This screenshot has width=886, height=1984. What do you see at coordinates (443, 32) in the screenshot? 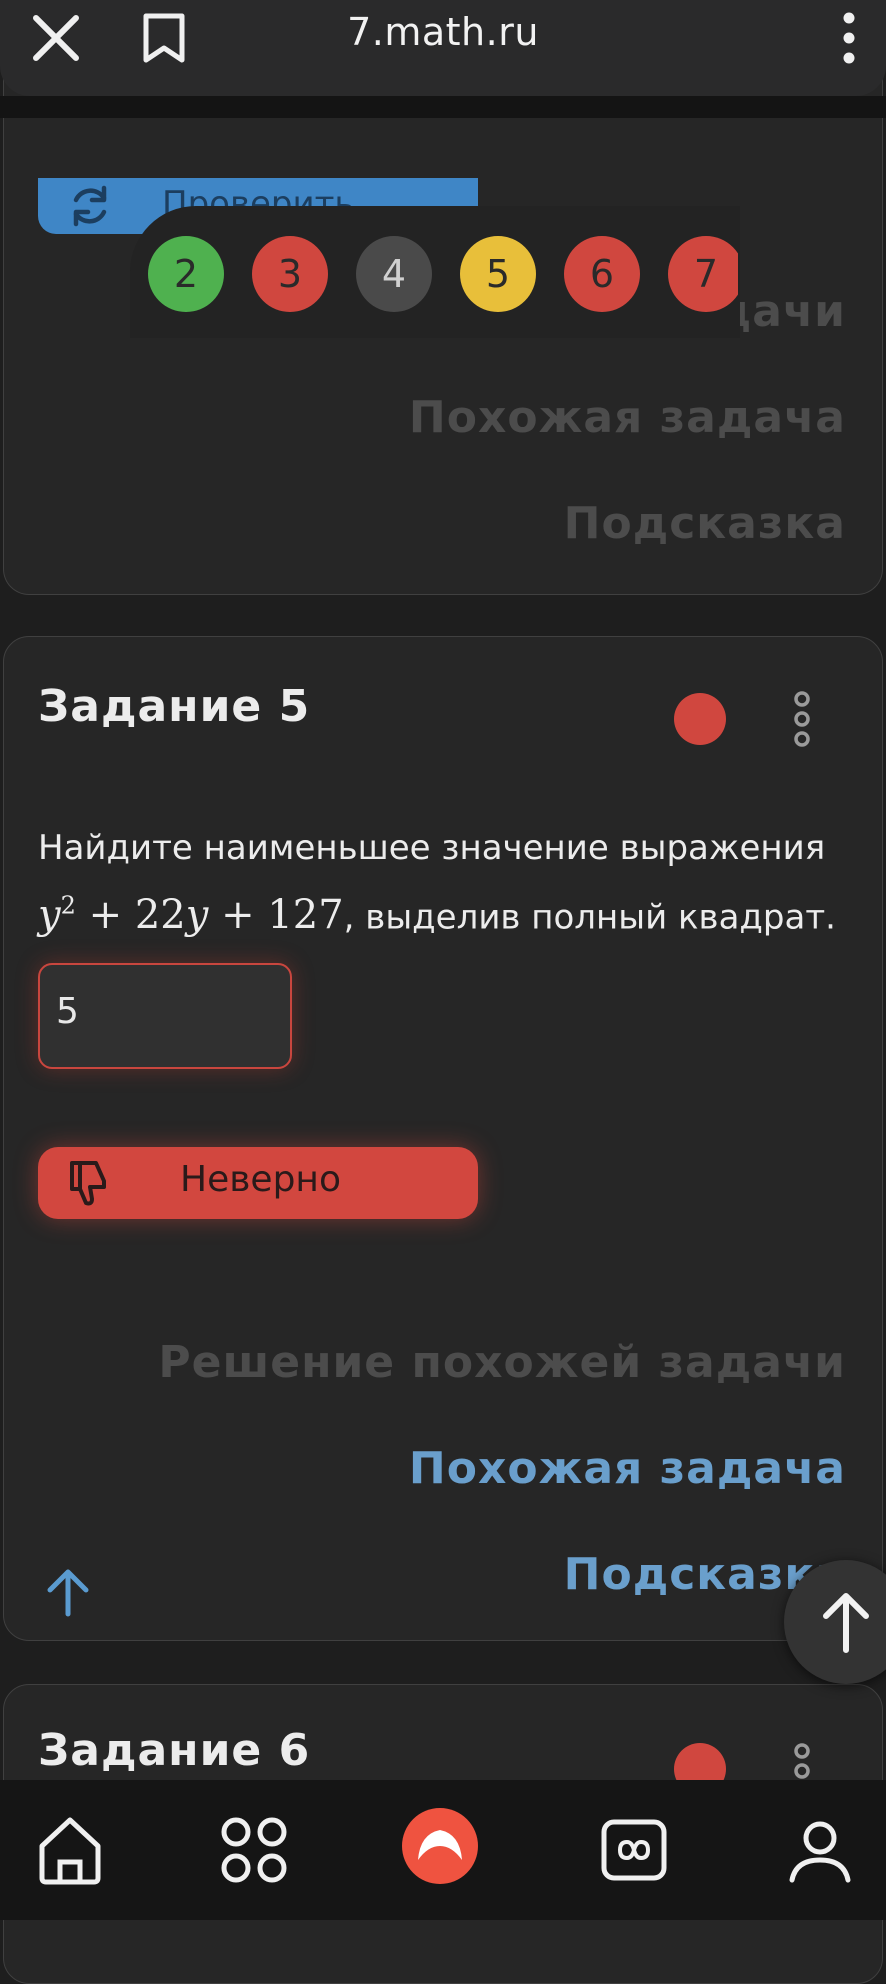
I see `url-text: 7.math.ru` at bounding box center [443, 32].